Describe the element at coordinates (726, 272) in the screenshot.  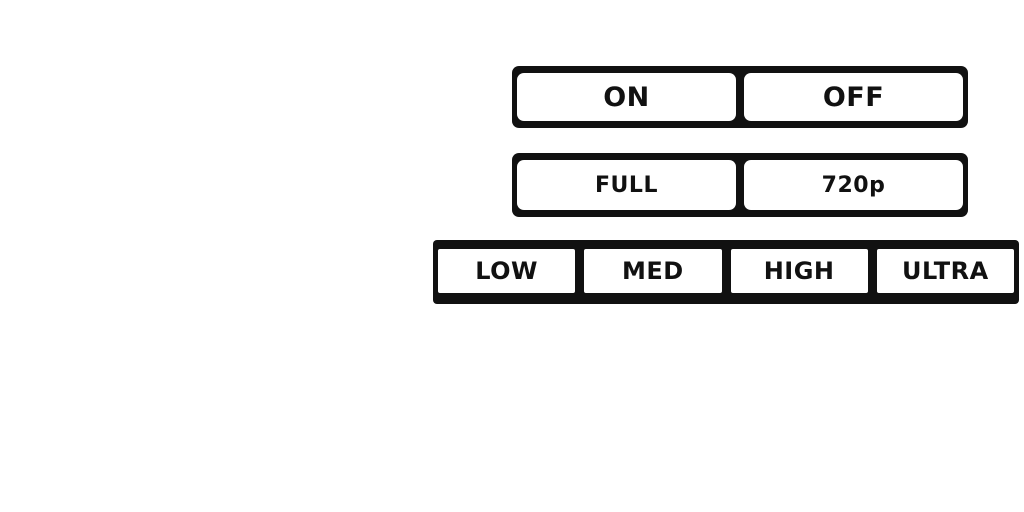
I see `quality-selector: LOW MED HIGH ULTRA` at that location.